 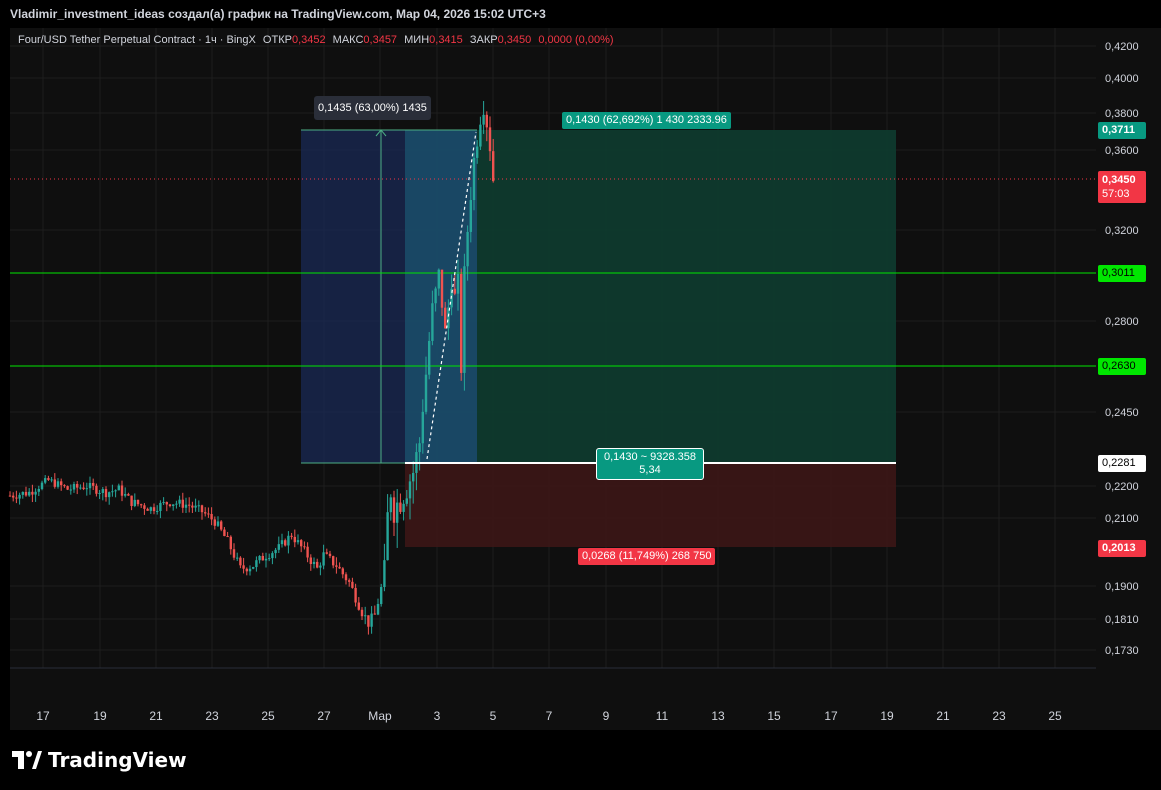 What do you see at coordinates (446, 40) in the screenshot?
I see `low-value: 0,3415` at bounding box center [446, 40].